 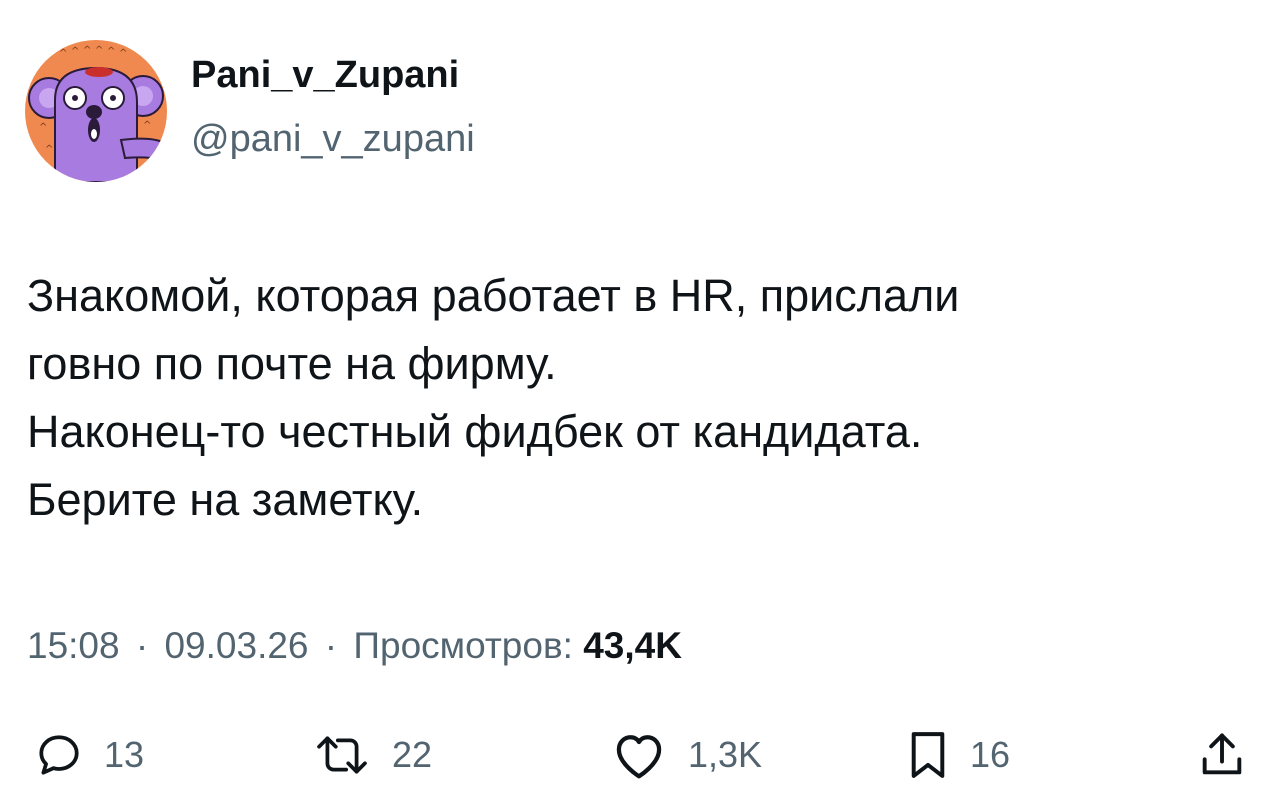 I want to click on koala-avatar-icon: ^ ^ ^ ^ ^ ^ ^ ^ ^, so click(x=96, y=111).